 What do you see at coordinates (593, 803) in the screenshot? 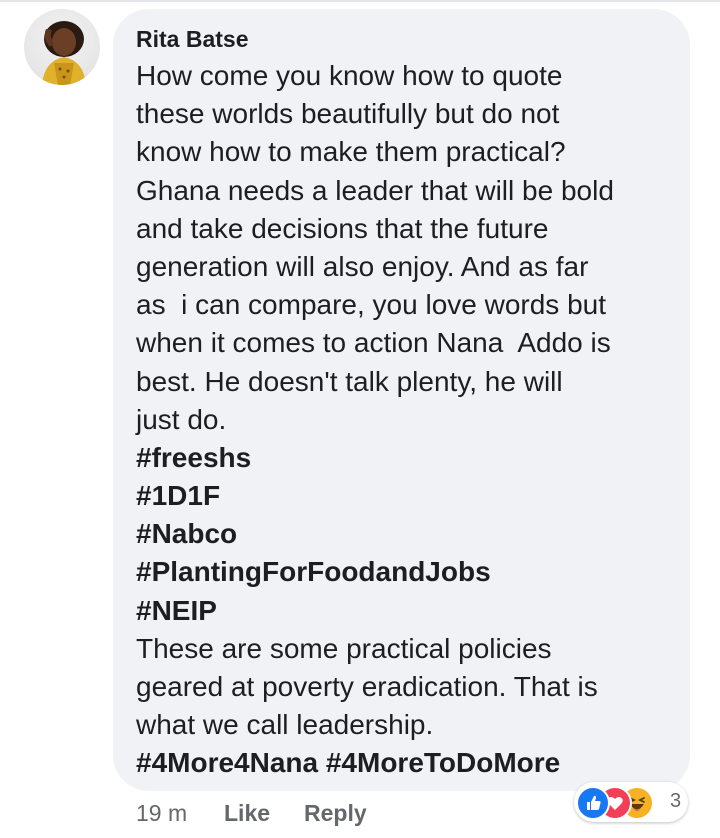
I see `like-reaction-icon` at bounding box center [593, 803].